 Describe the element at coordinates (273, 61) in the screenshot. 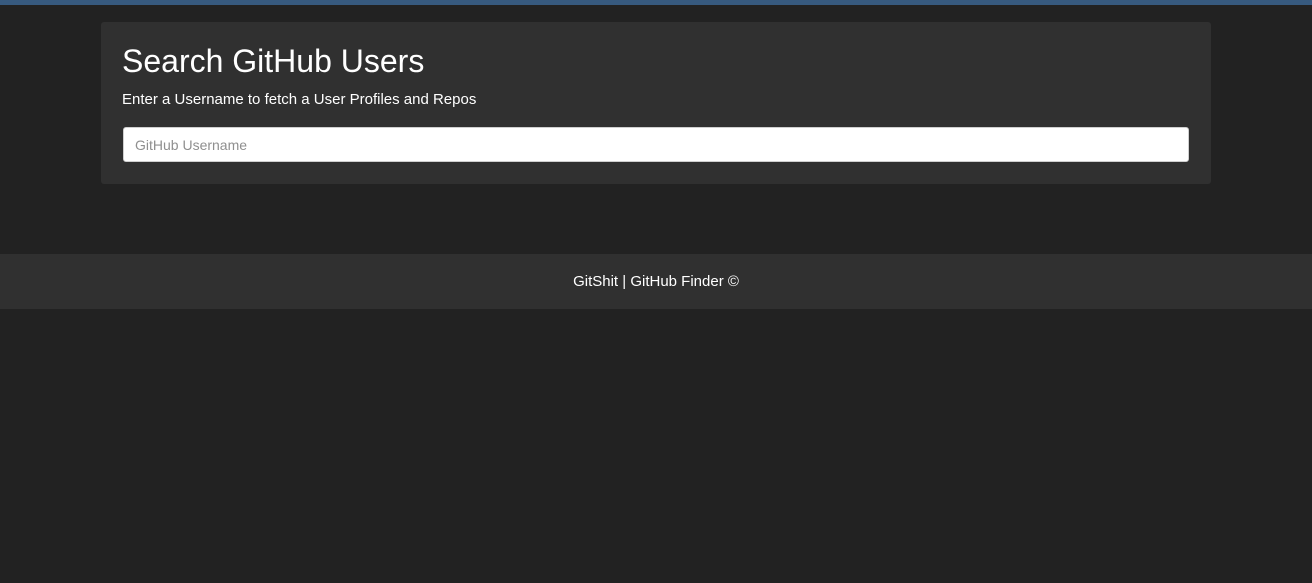

I see `page-title: Search GitHub Users` at that location.